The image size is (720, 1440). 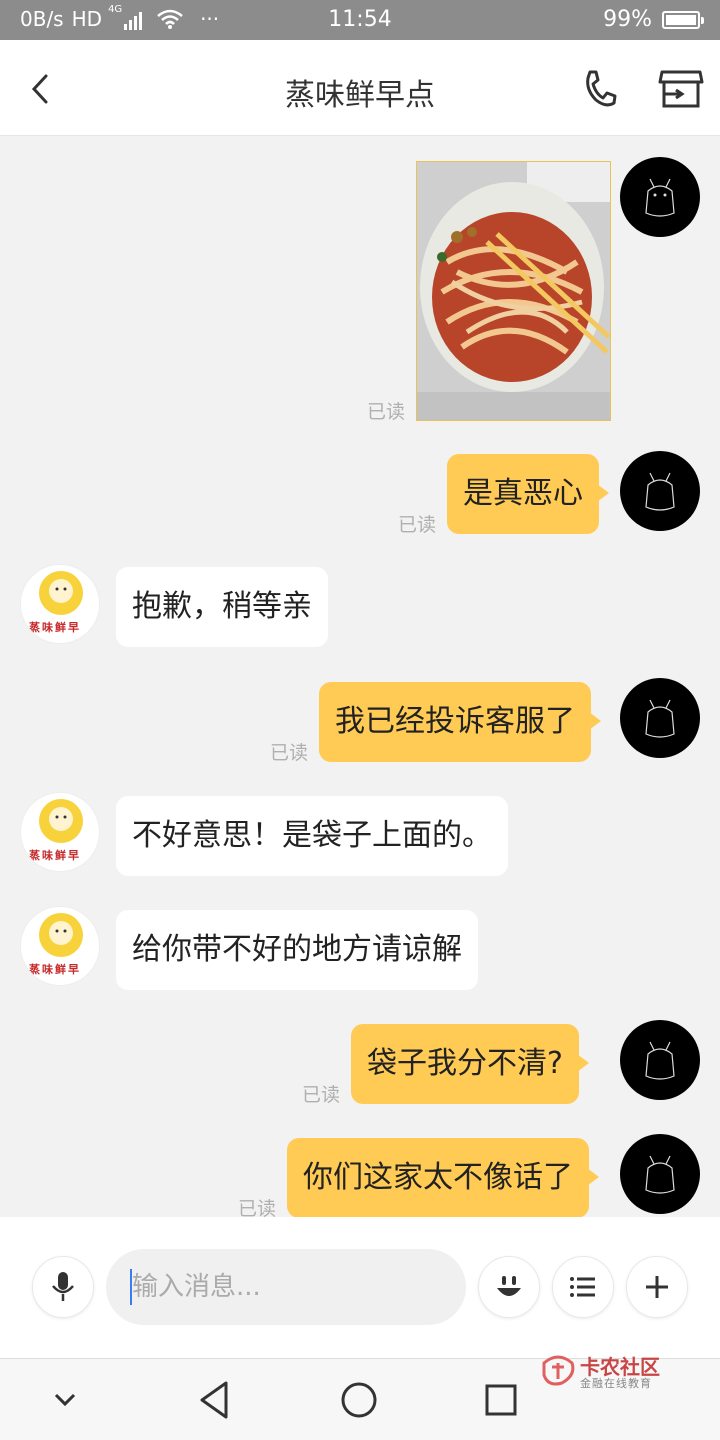 What do you see at coordinates (501, 1400) in the screenshot?
I see `recents-square-icon` at bounding box center [501, 1400].